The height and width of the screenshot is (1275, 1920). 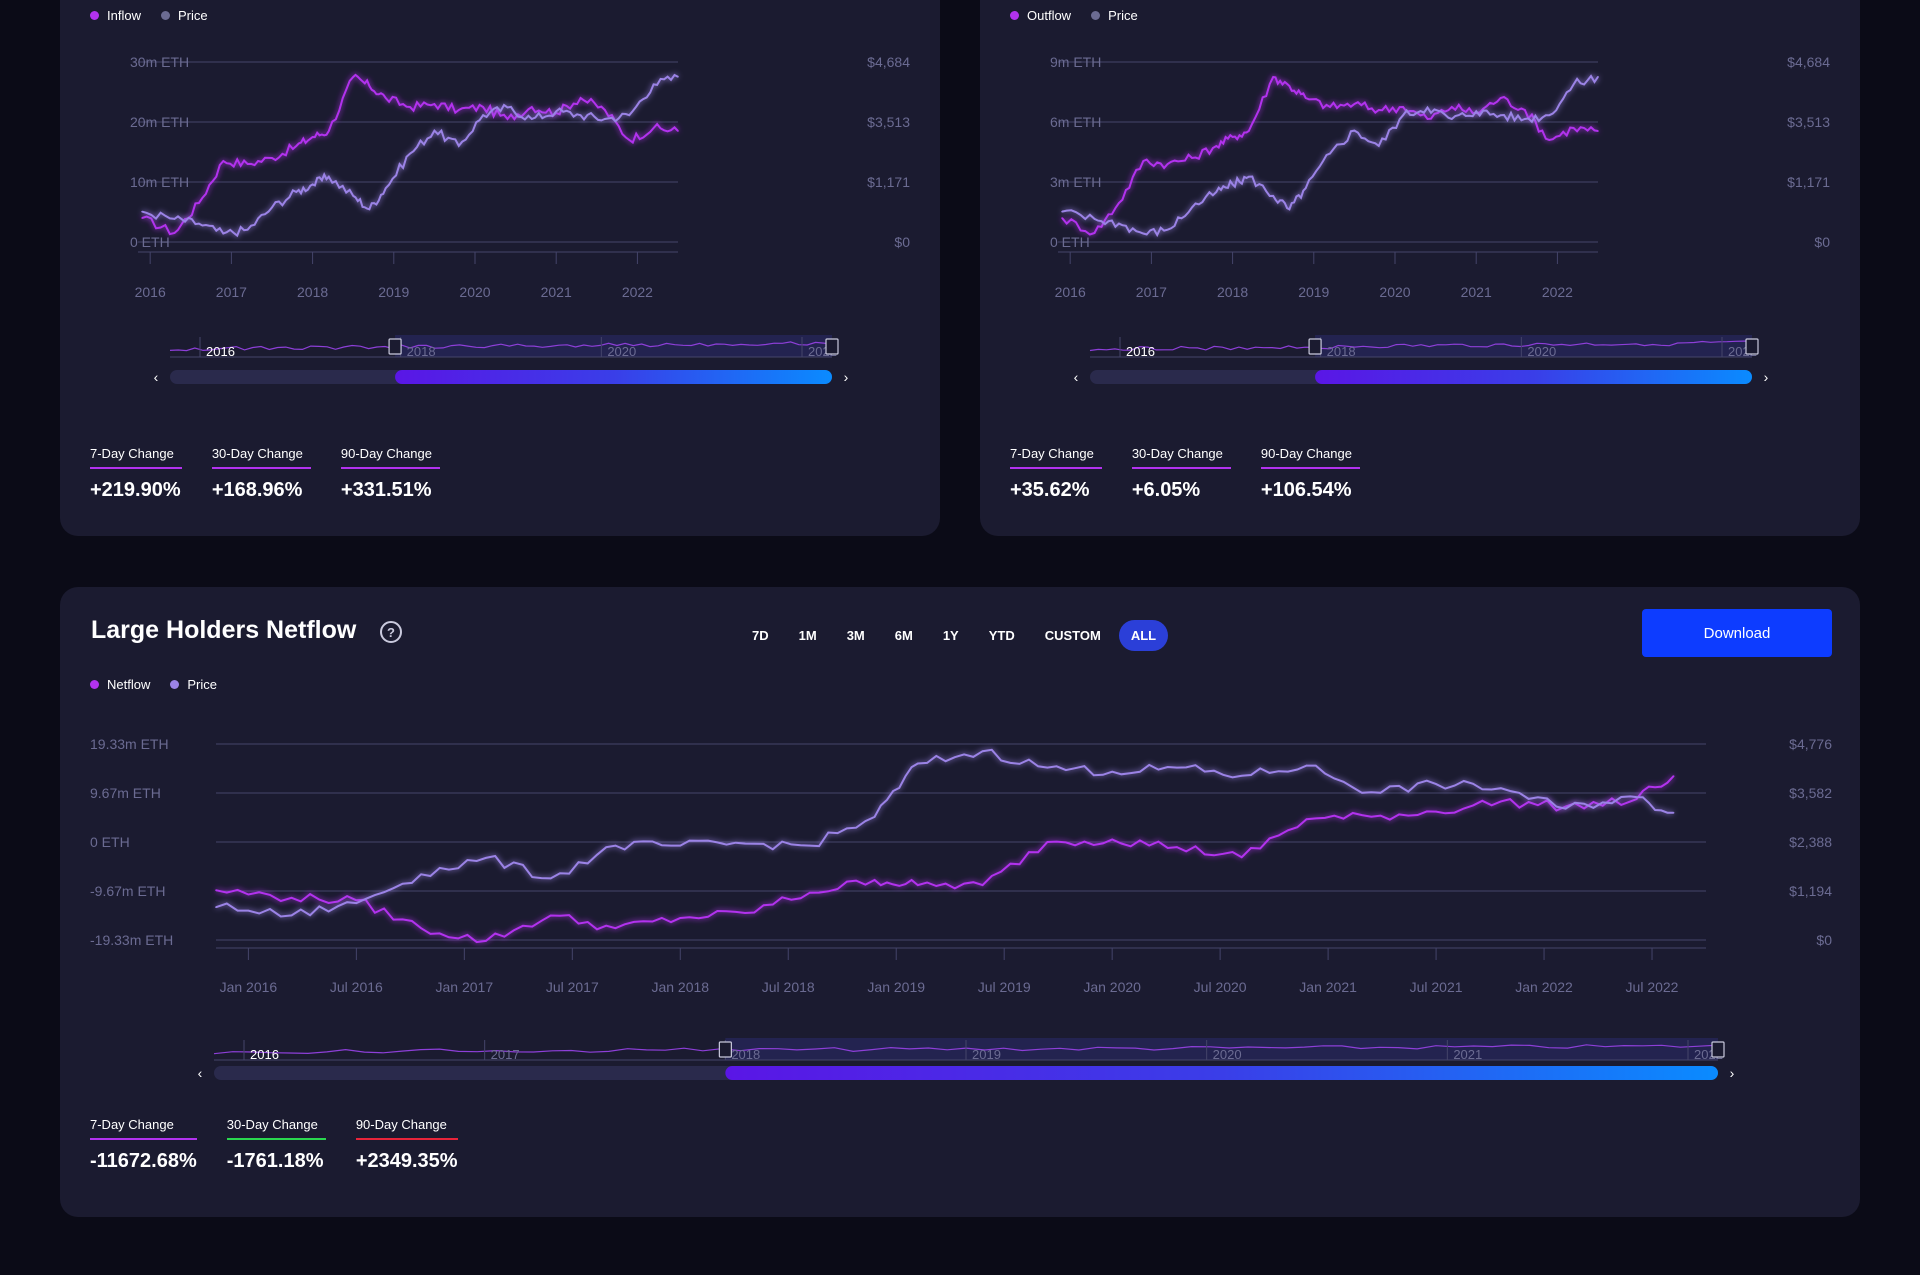 I want to click on x-tick-label: Jul 2021, so click(x=1436, y=987).